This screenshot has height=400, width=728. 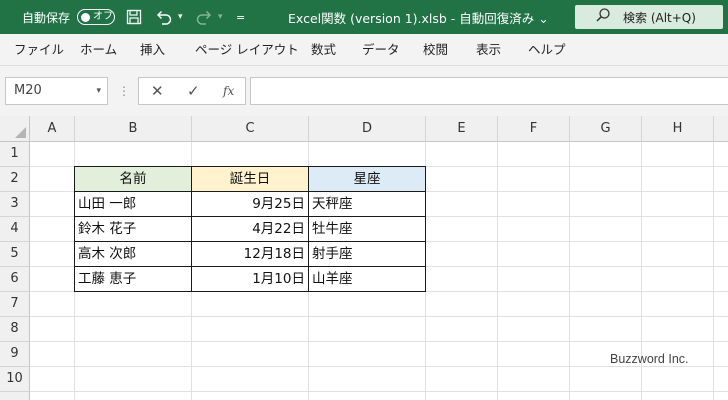 What do you see at coordinates (606, 129) in the screenshot?
I see `column-header-g: G` at bounding box center [606, 129].